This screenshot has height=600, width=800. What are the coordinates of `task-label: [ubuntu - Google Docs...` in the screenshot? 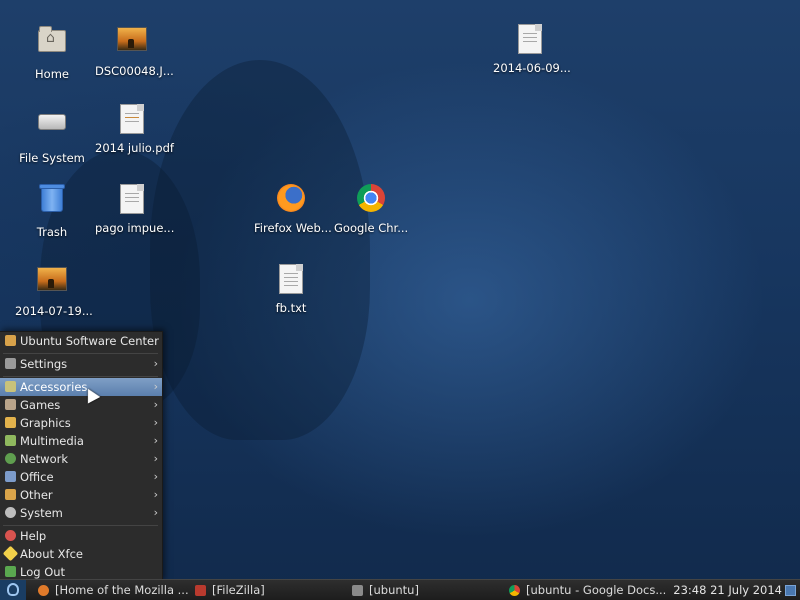 It's located at (596, 590).